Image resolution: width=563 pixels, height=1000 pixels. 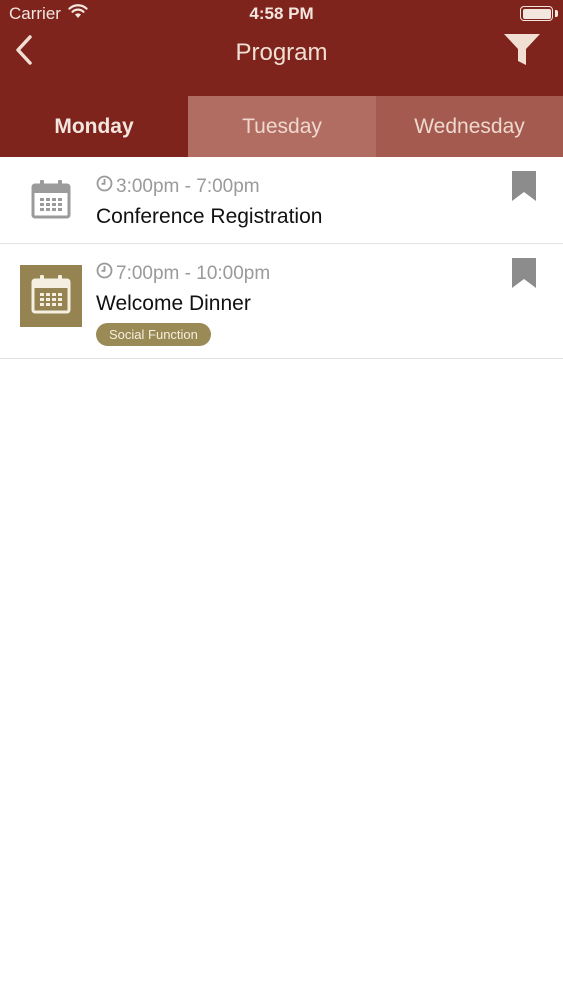 I want to click on tab-label: Tuesday, so click(x=282, y=126).